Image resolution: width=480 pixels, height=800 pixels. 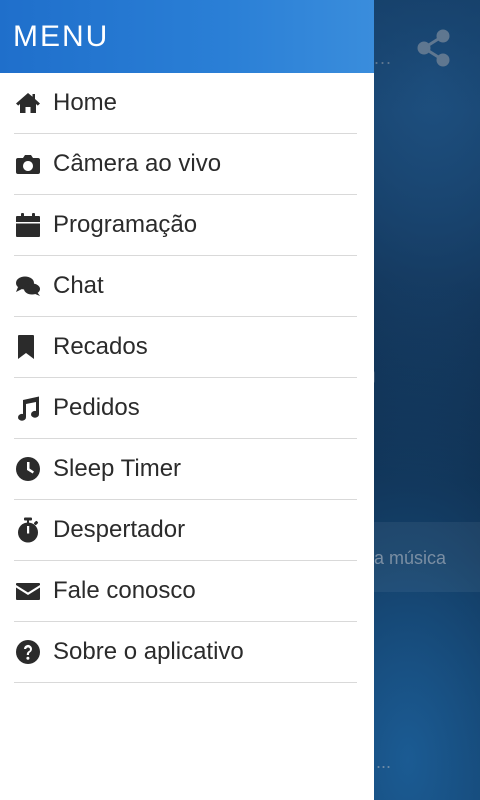 What do you see at coordinates (85, 102) in the screenshot?
I see `menu-item-label: Home` at bounding box center [85, 102].